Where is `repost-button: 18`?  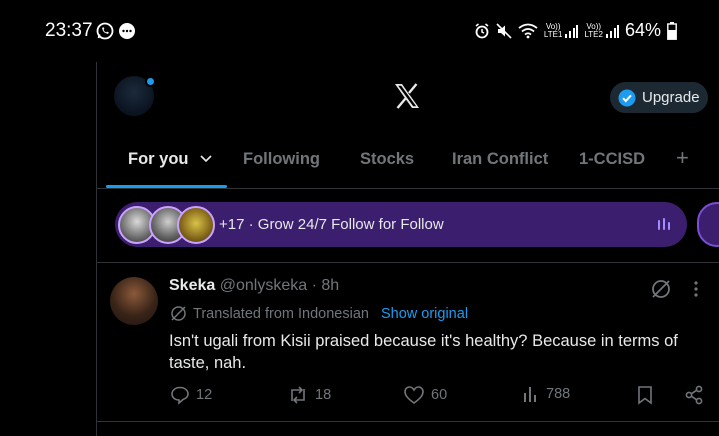 repost-button: 18 is located at coordinates (309, 395).